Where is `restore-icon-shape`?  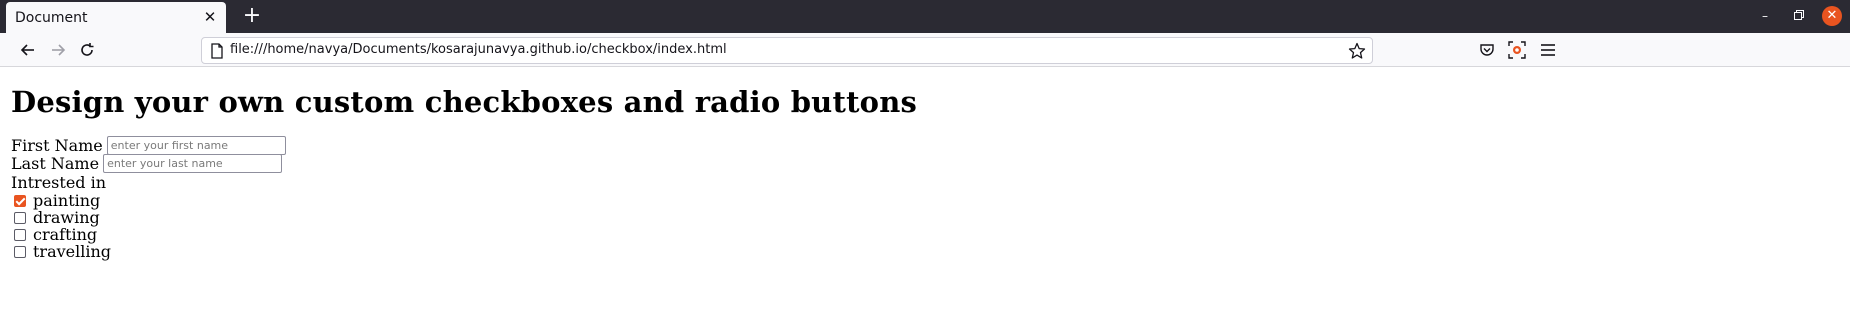 restore-icon-shape is located at coordinates (1799, 15).